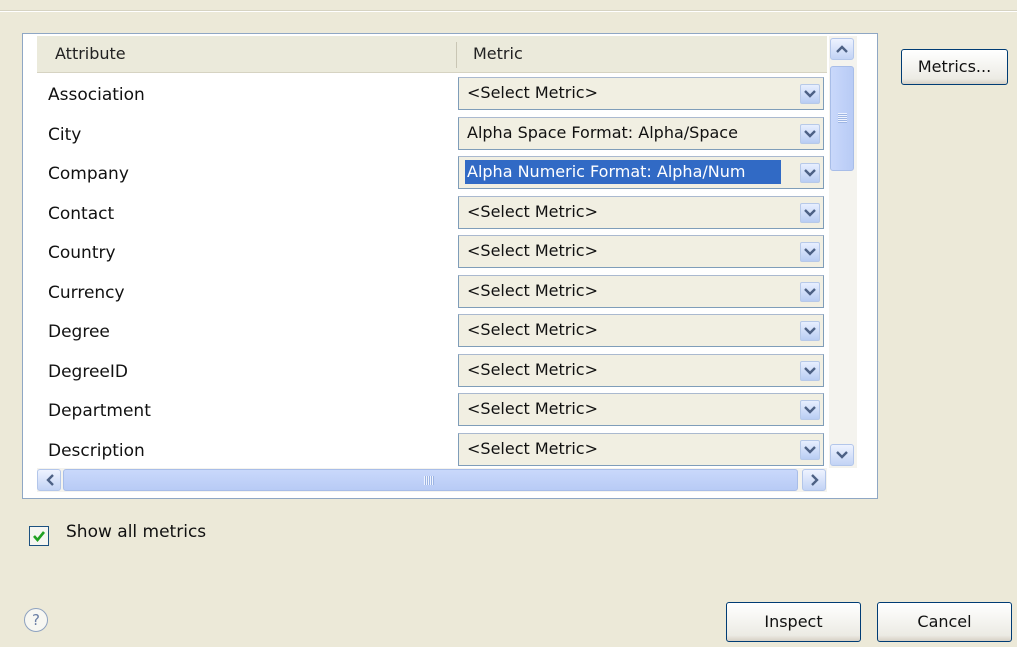 The width and height of the screenshot is (1017, 647). Describe the element at coordinates (36, 620) in the screenshot. I see `help-icon: ?` at that location.